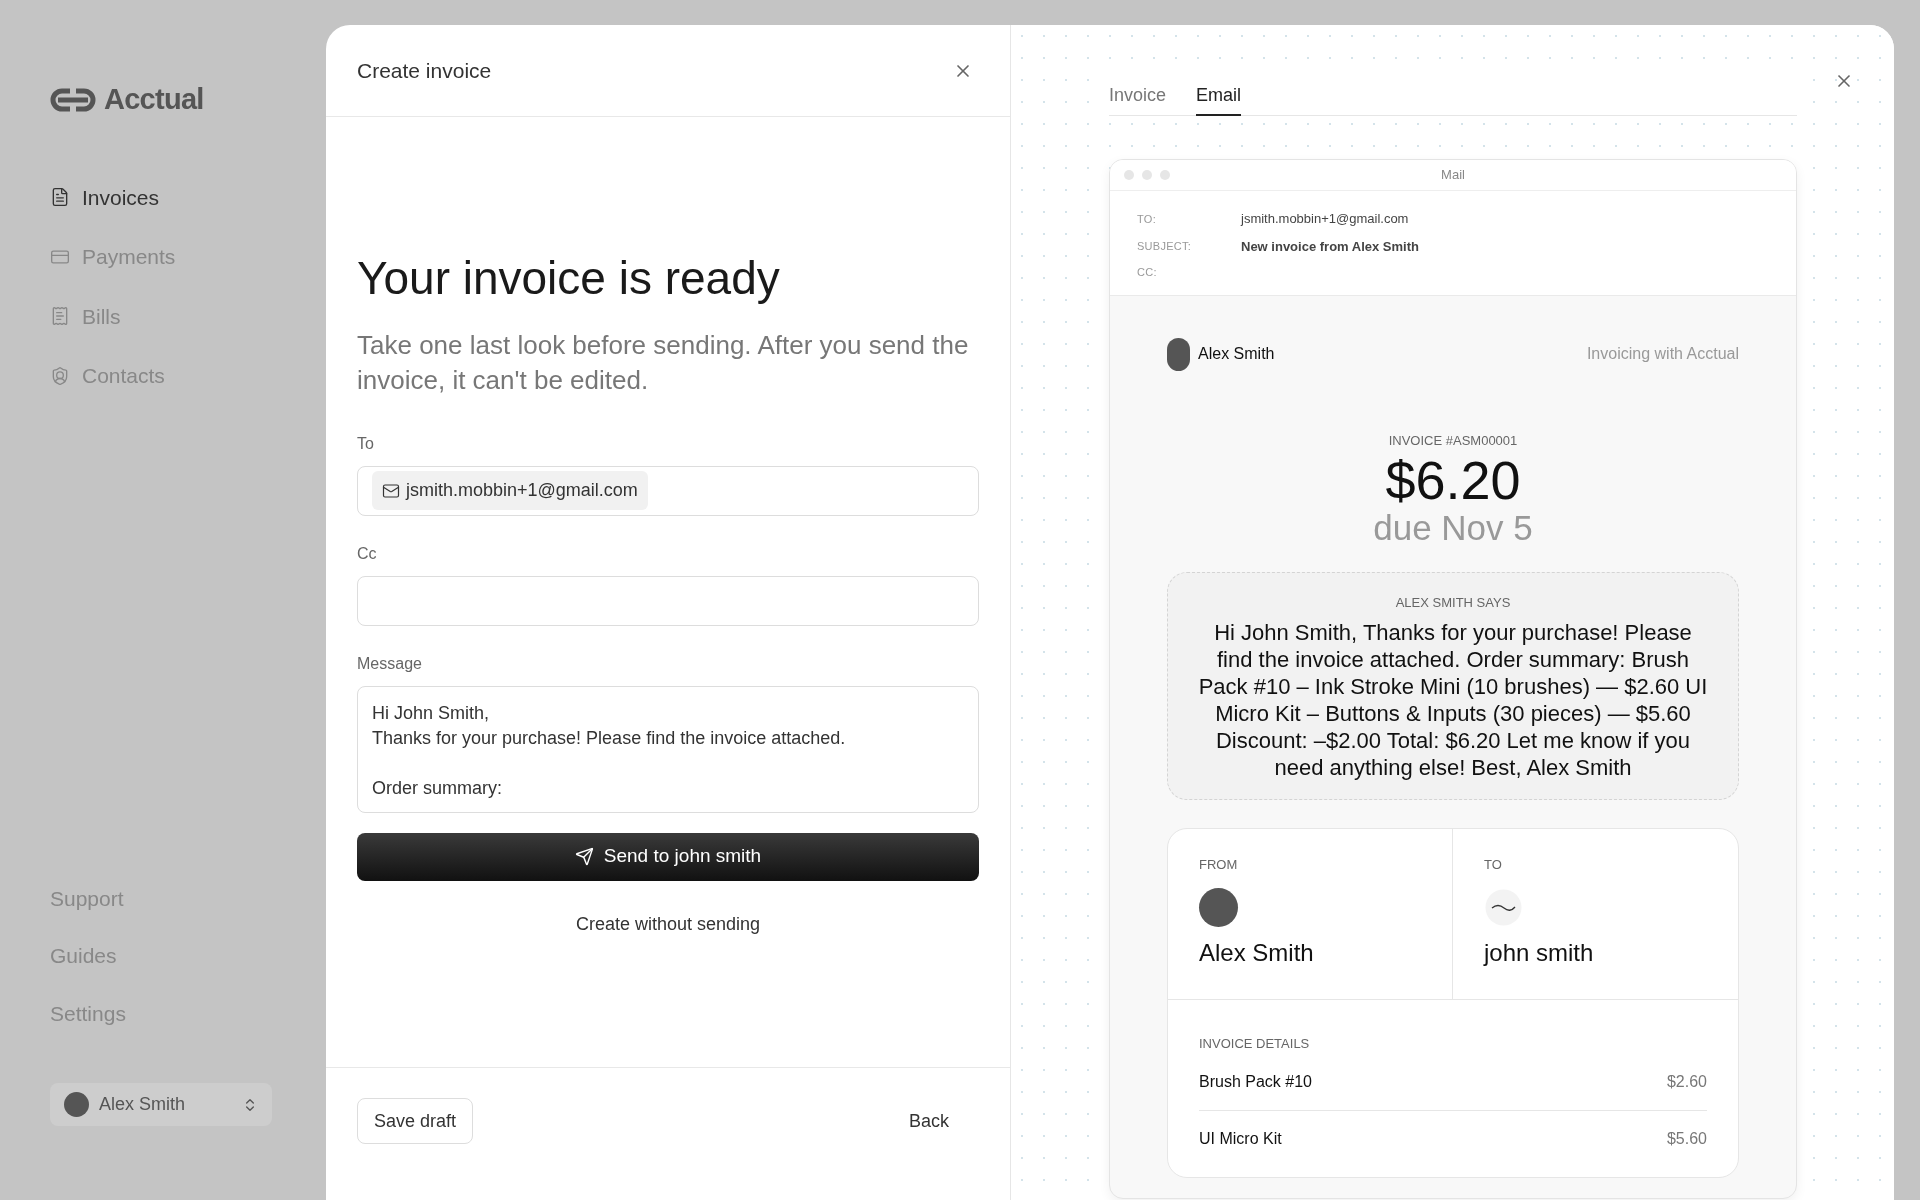  Describe the element at coordinates (1240, 1138) in the screenshot. I see `line-item-name: UI Micro Kit` at that location.